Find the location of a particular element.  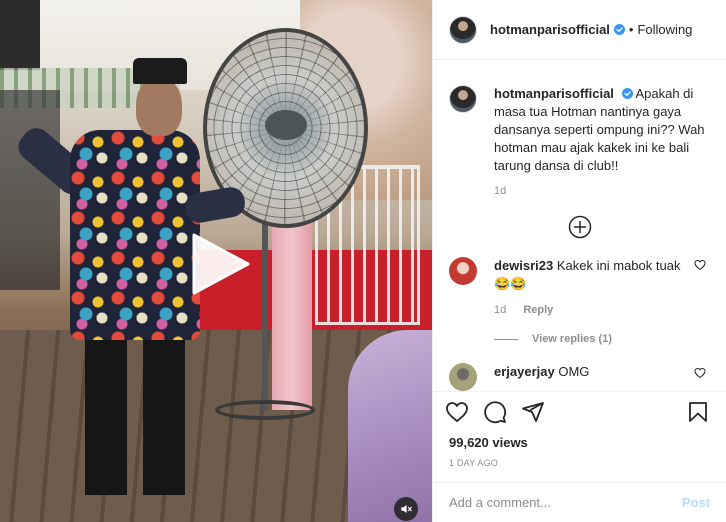

comment-text: OMG is located at coordinates (574, 371).